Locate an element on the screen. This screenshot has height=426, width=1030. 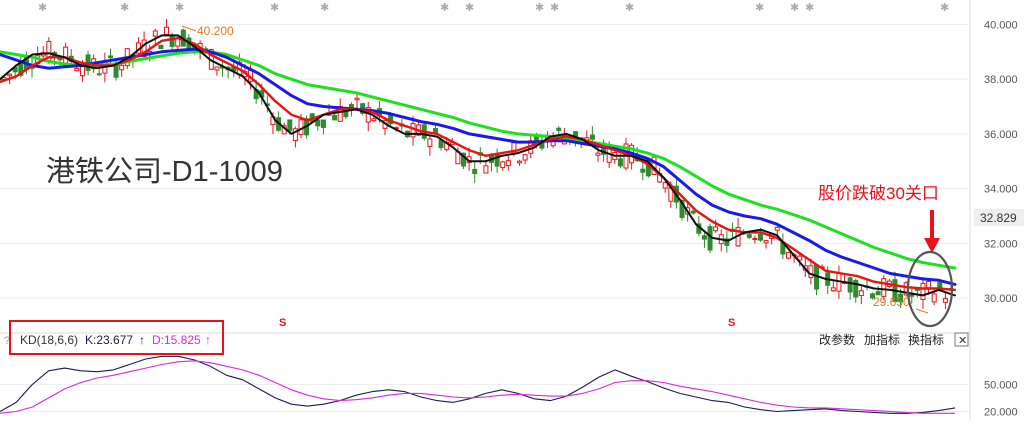
add-indicator-button: 加指标 is located at coordinates (882, 339).